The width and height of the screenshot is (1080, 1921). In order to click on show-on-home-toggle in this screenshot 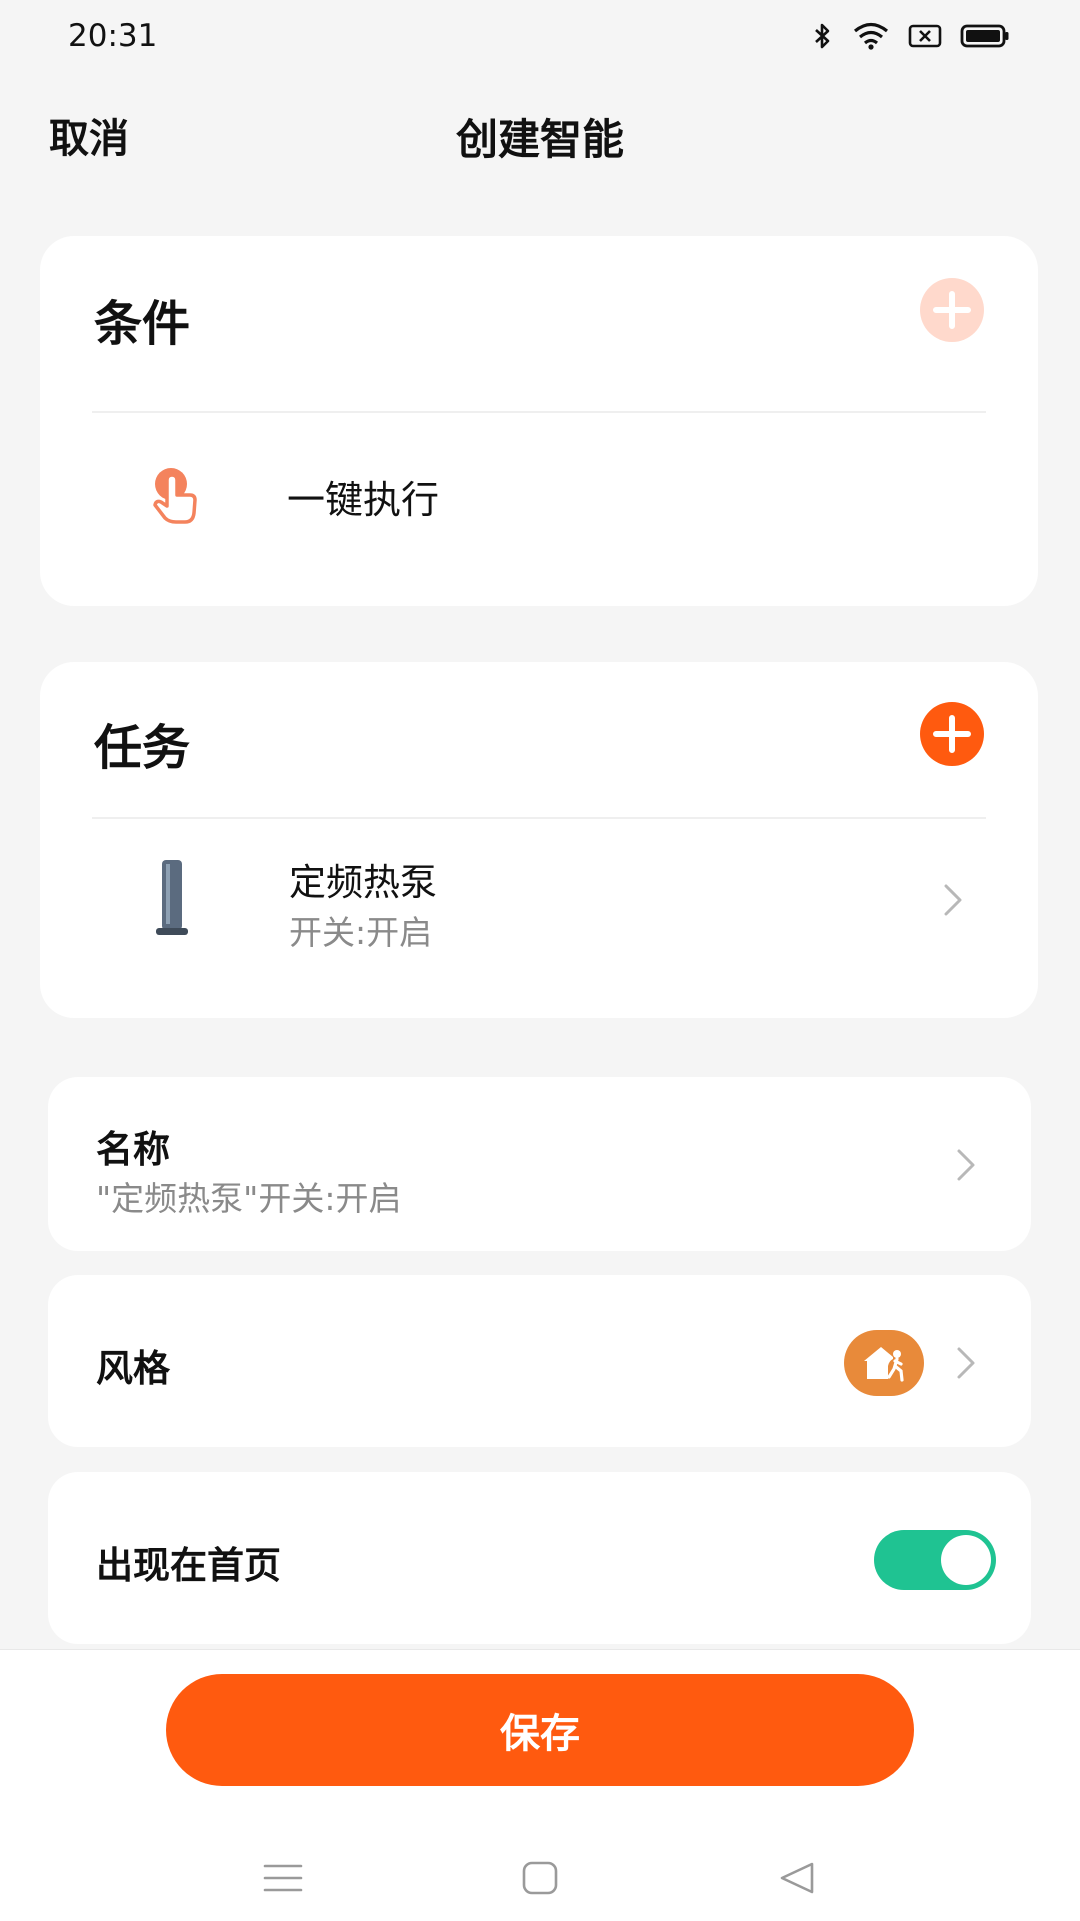, I will do `click(935, 1560)`.